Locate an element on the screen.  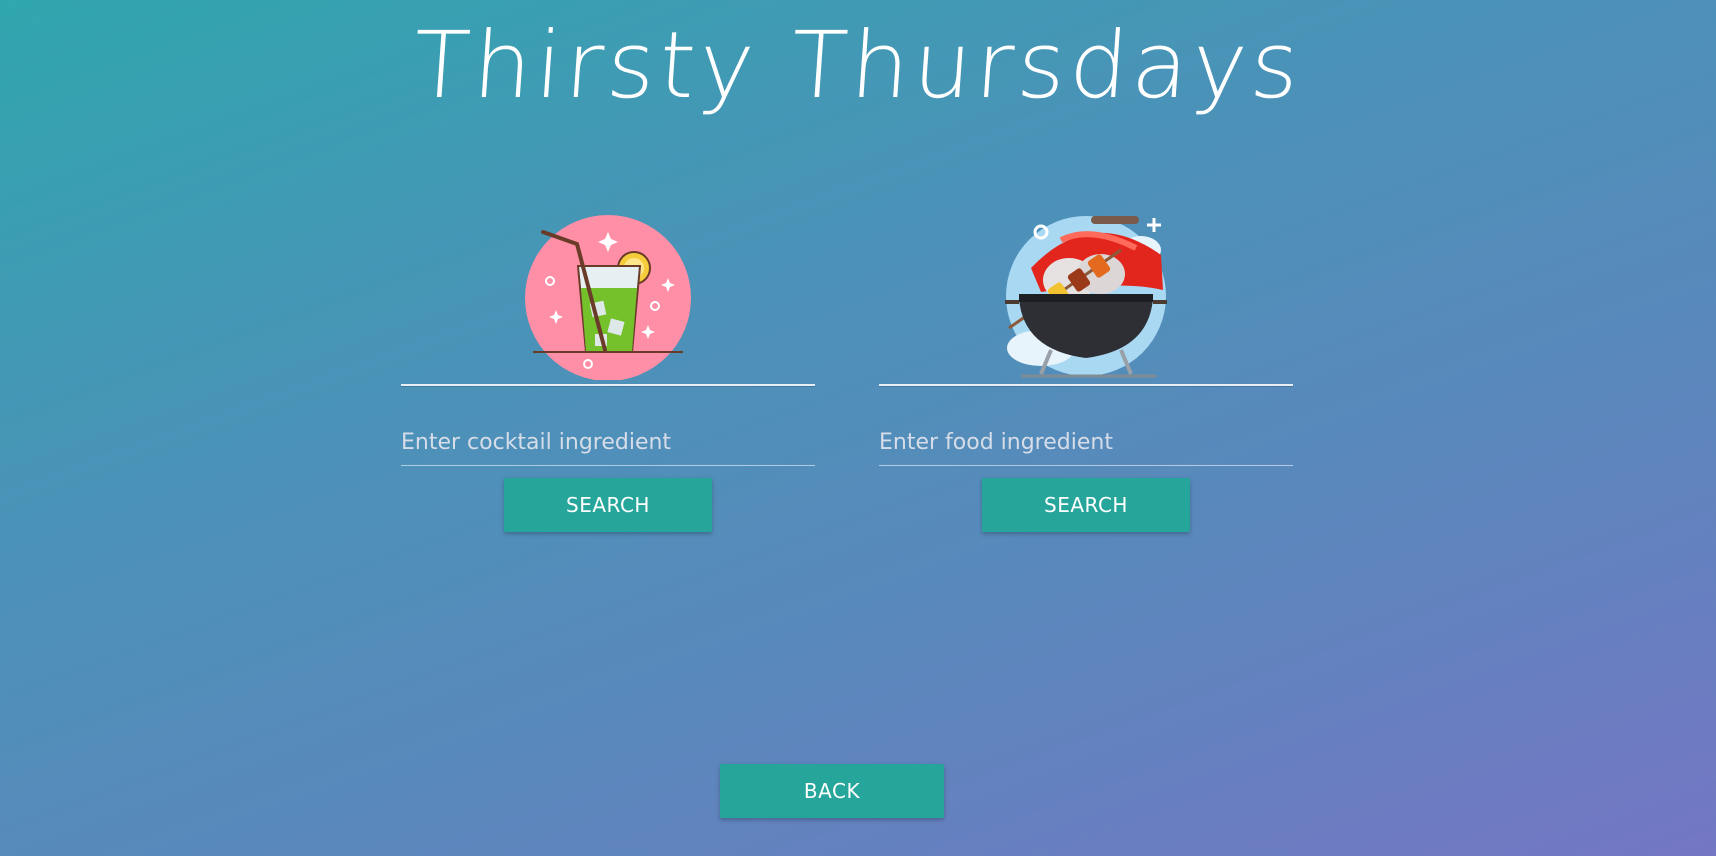
grill-bbq-icon is located at coordinates (1086, 295).